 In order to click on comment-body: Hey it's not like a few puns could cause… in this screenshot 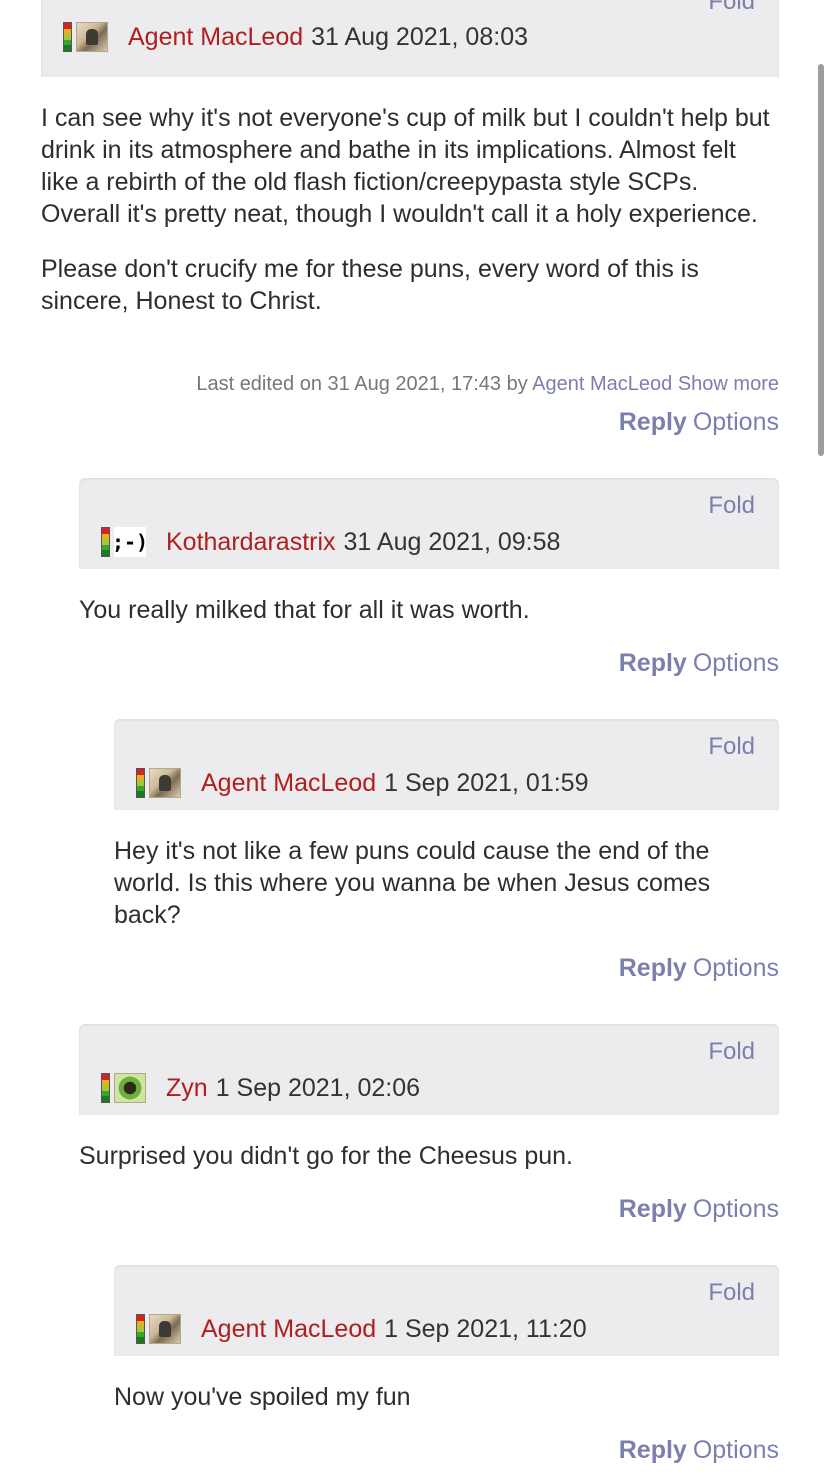, I will do `click(446, 883)`.